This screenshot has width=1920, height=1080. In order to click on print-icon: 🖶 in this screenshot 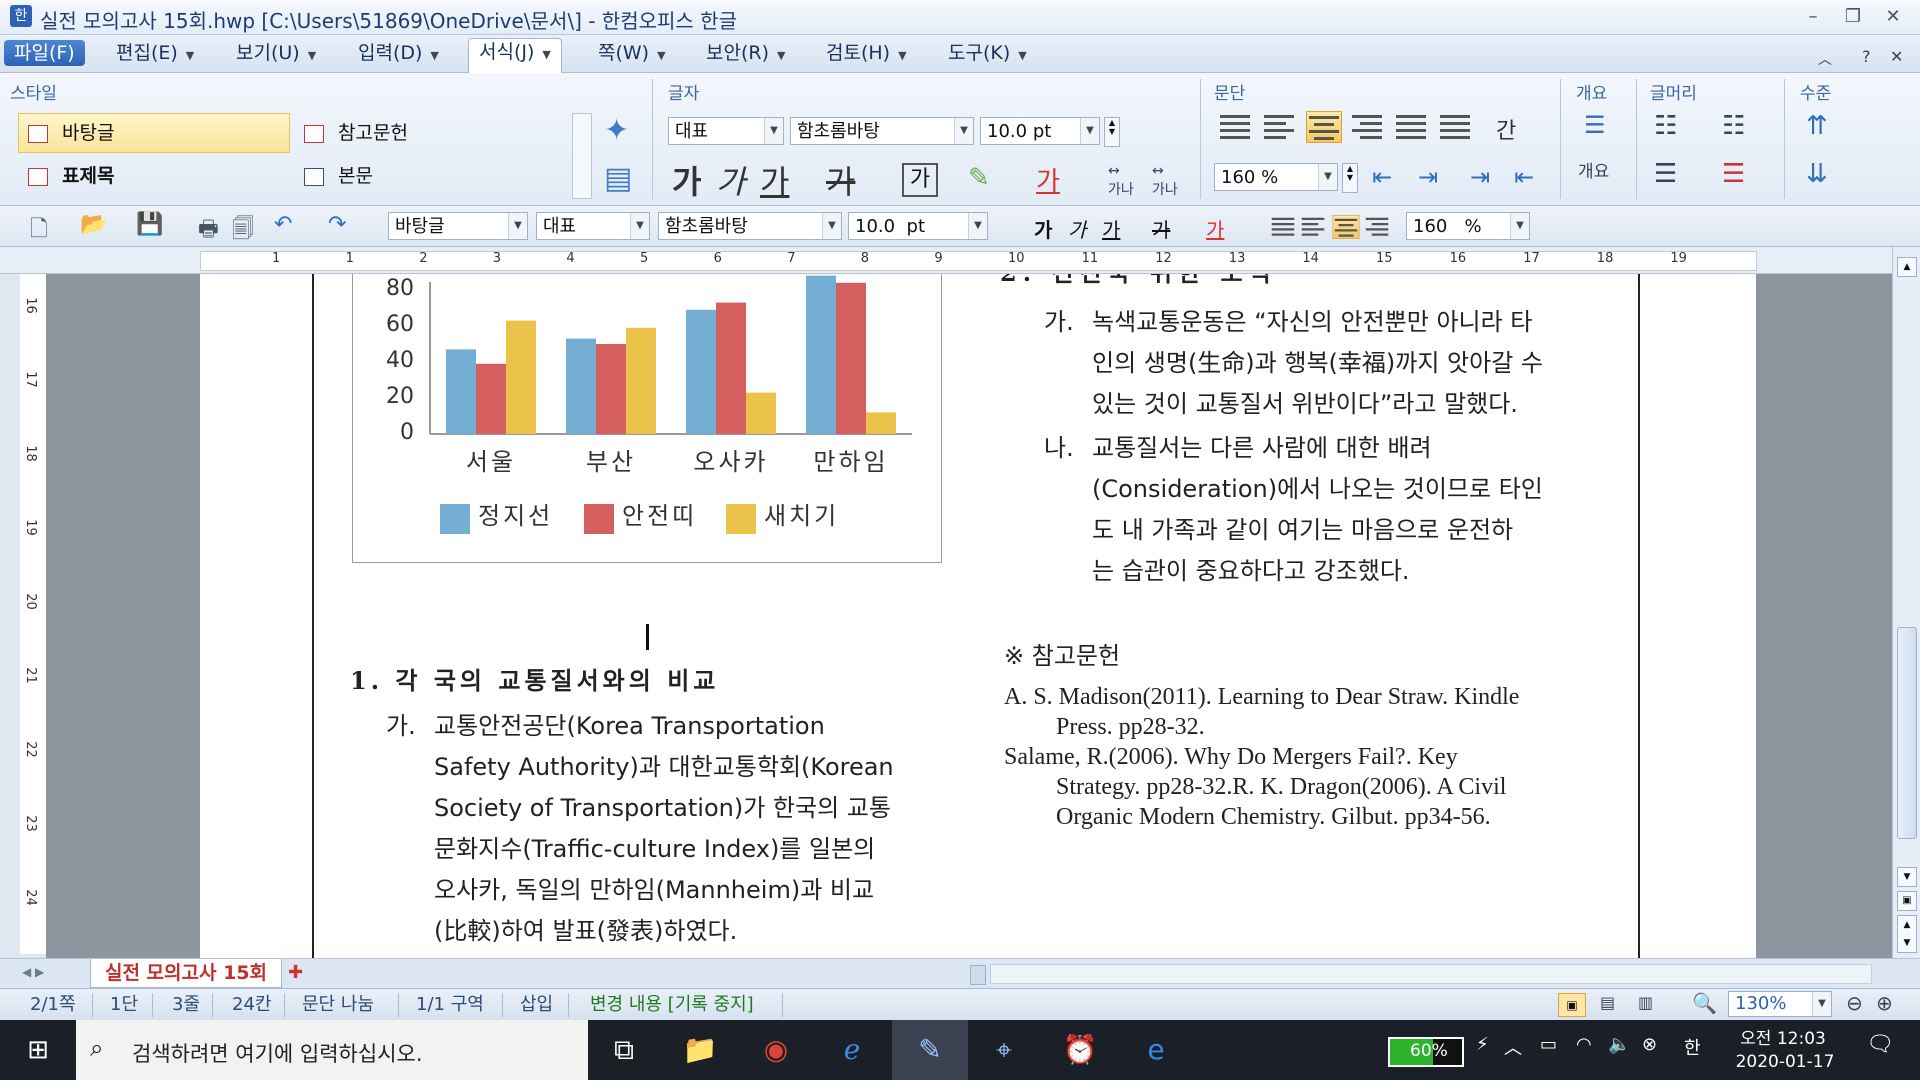, I will do `click(208, 231)`.